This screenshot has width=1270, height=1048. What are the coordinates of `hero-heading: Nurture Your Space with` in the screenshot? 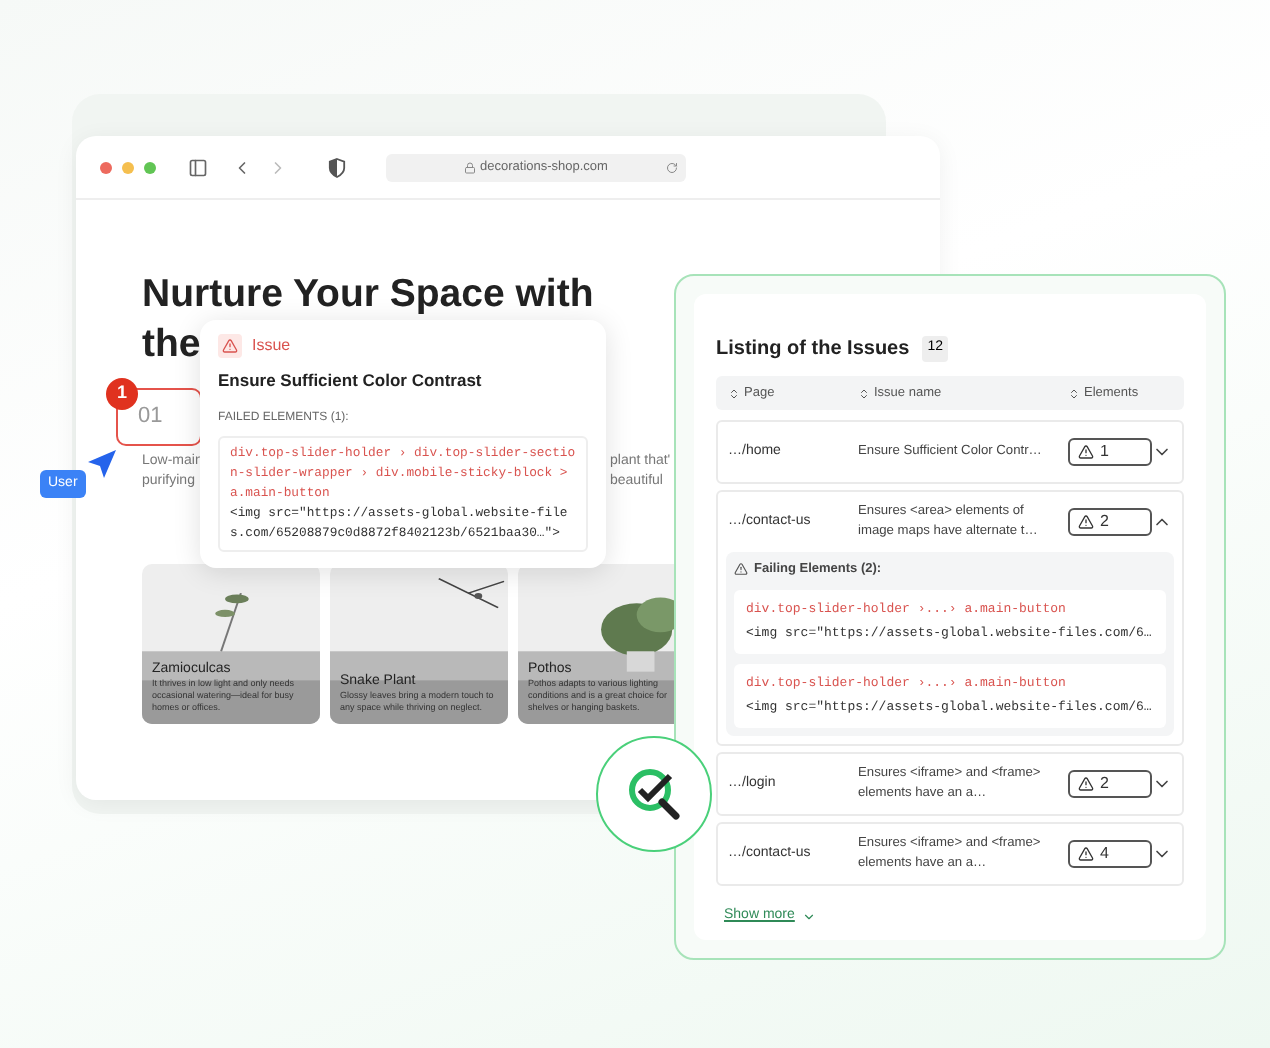 It's located at (368, 295).